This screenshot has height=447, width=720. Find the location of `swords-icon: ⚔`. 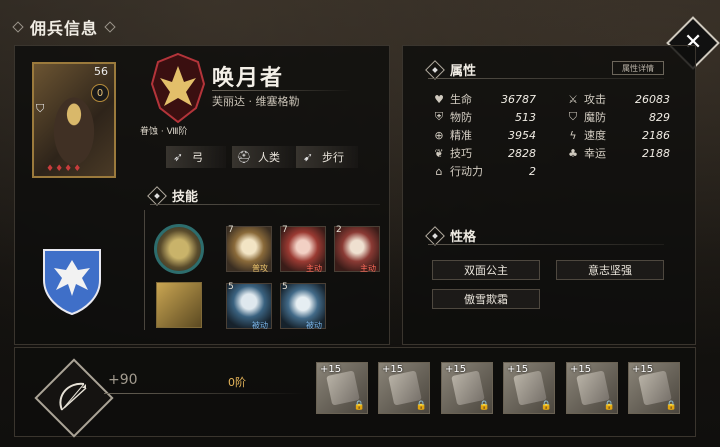

swords-icon: ⚔ is located at coordinates (573, 99).